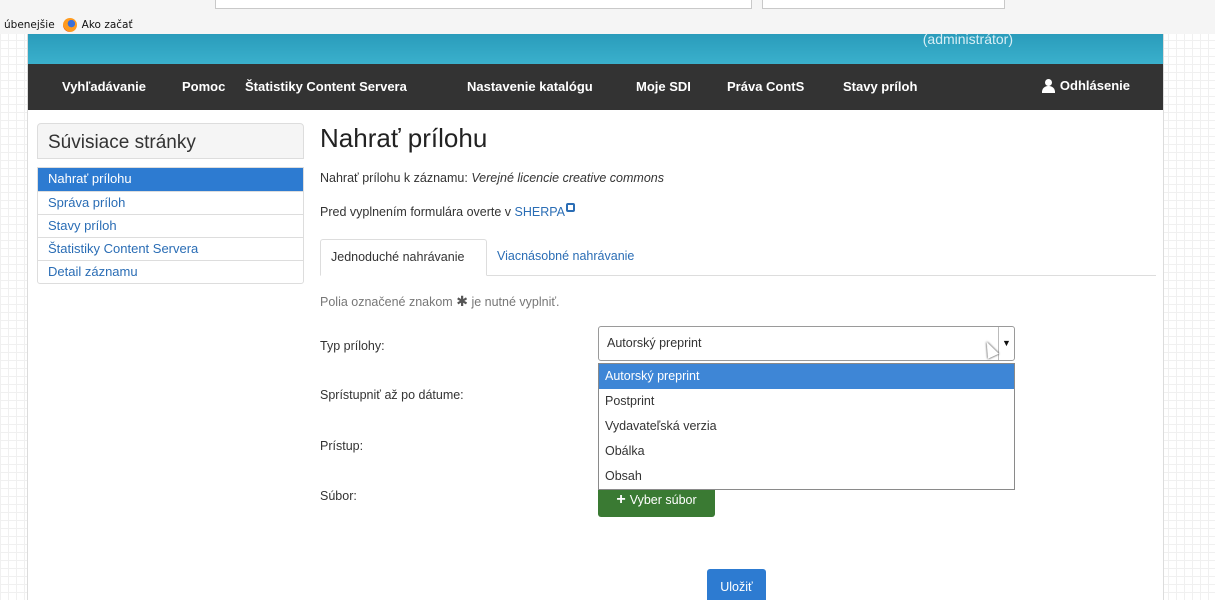 Image resolution: width=1215 pixels, height=600 pixels. I want to click on type-label: Typ prílohy:, so click(352, 346).